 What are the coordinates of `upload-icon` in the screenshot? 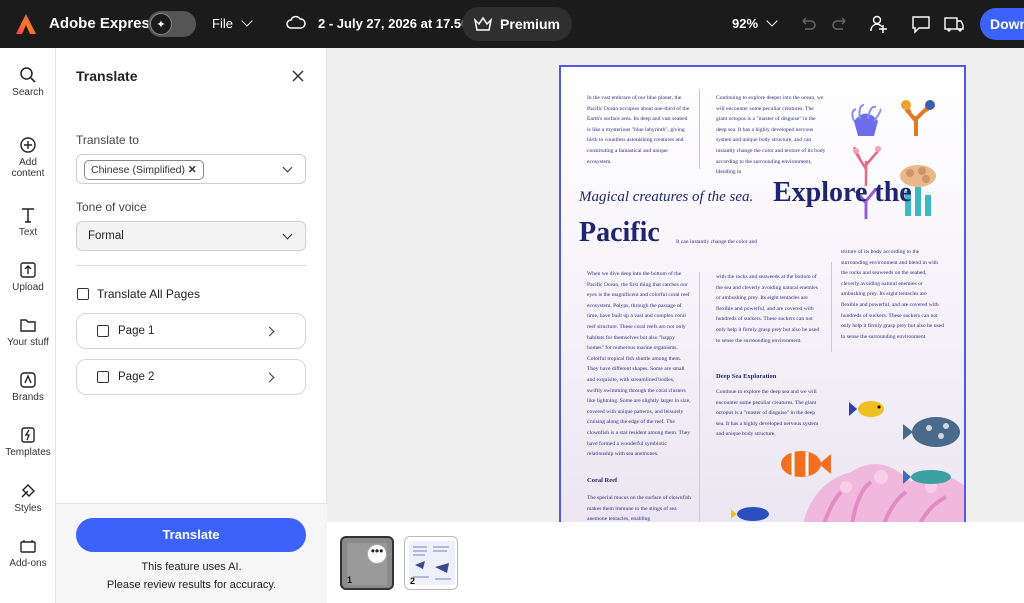 It's located at (28, 270).